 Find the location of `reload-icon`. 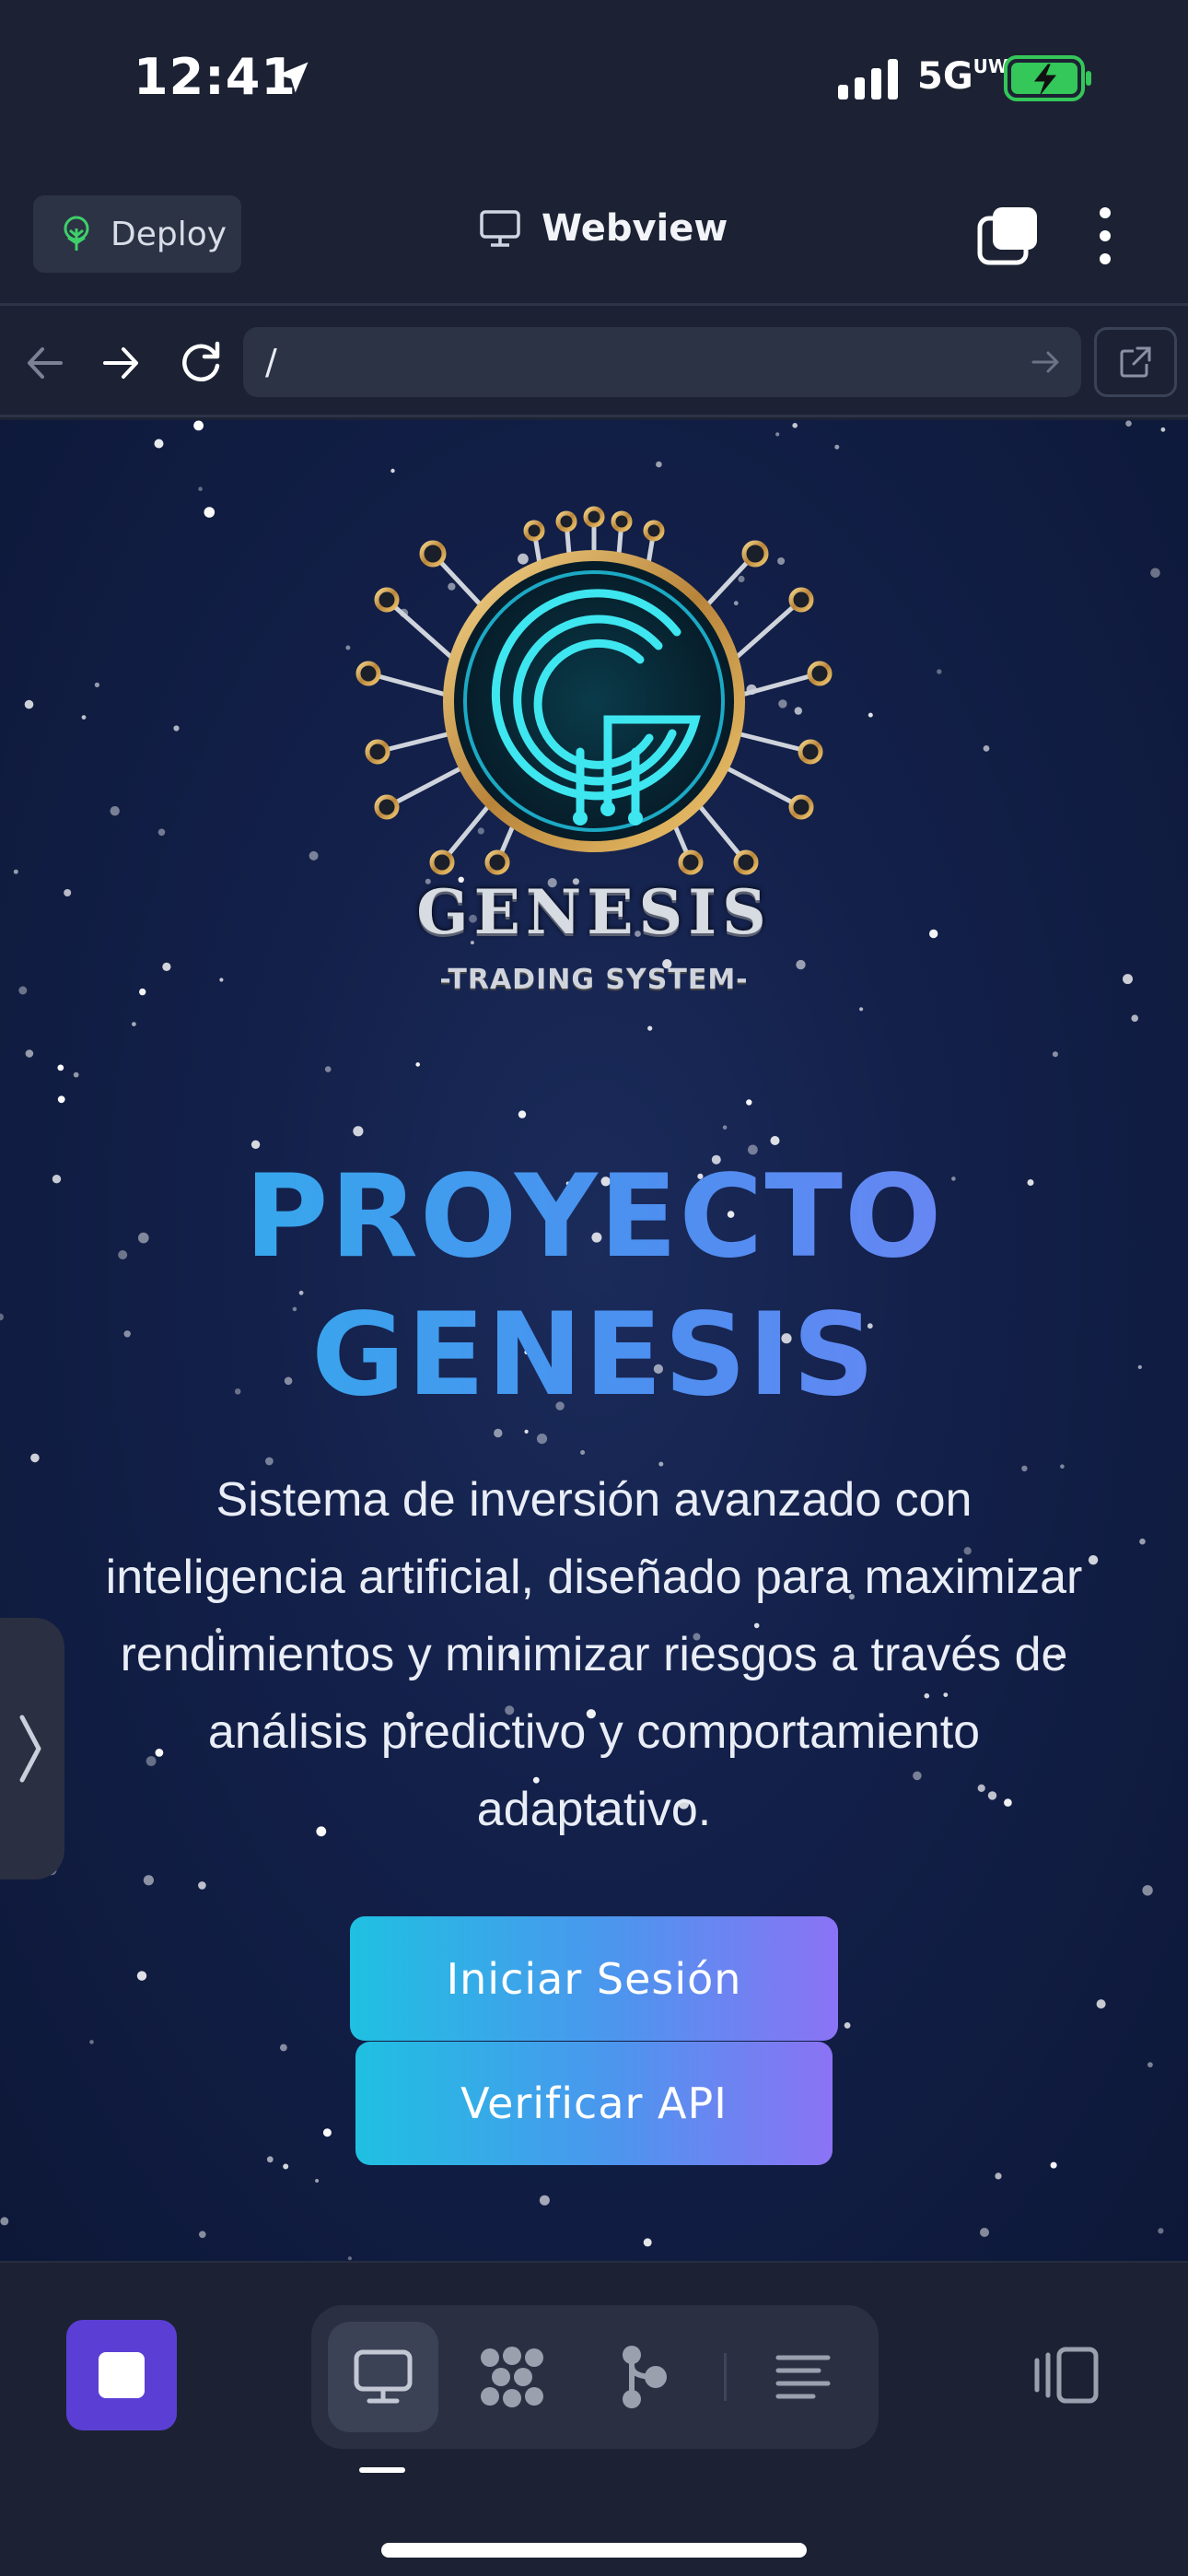

reload-icon is located at coordinates (201, 362).